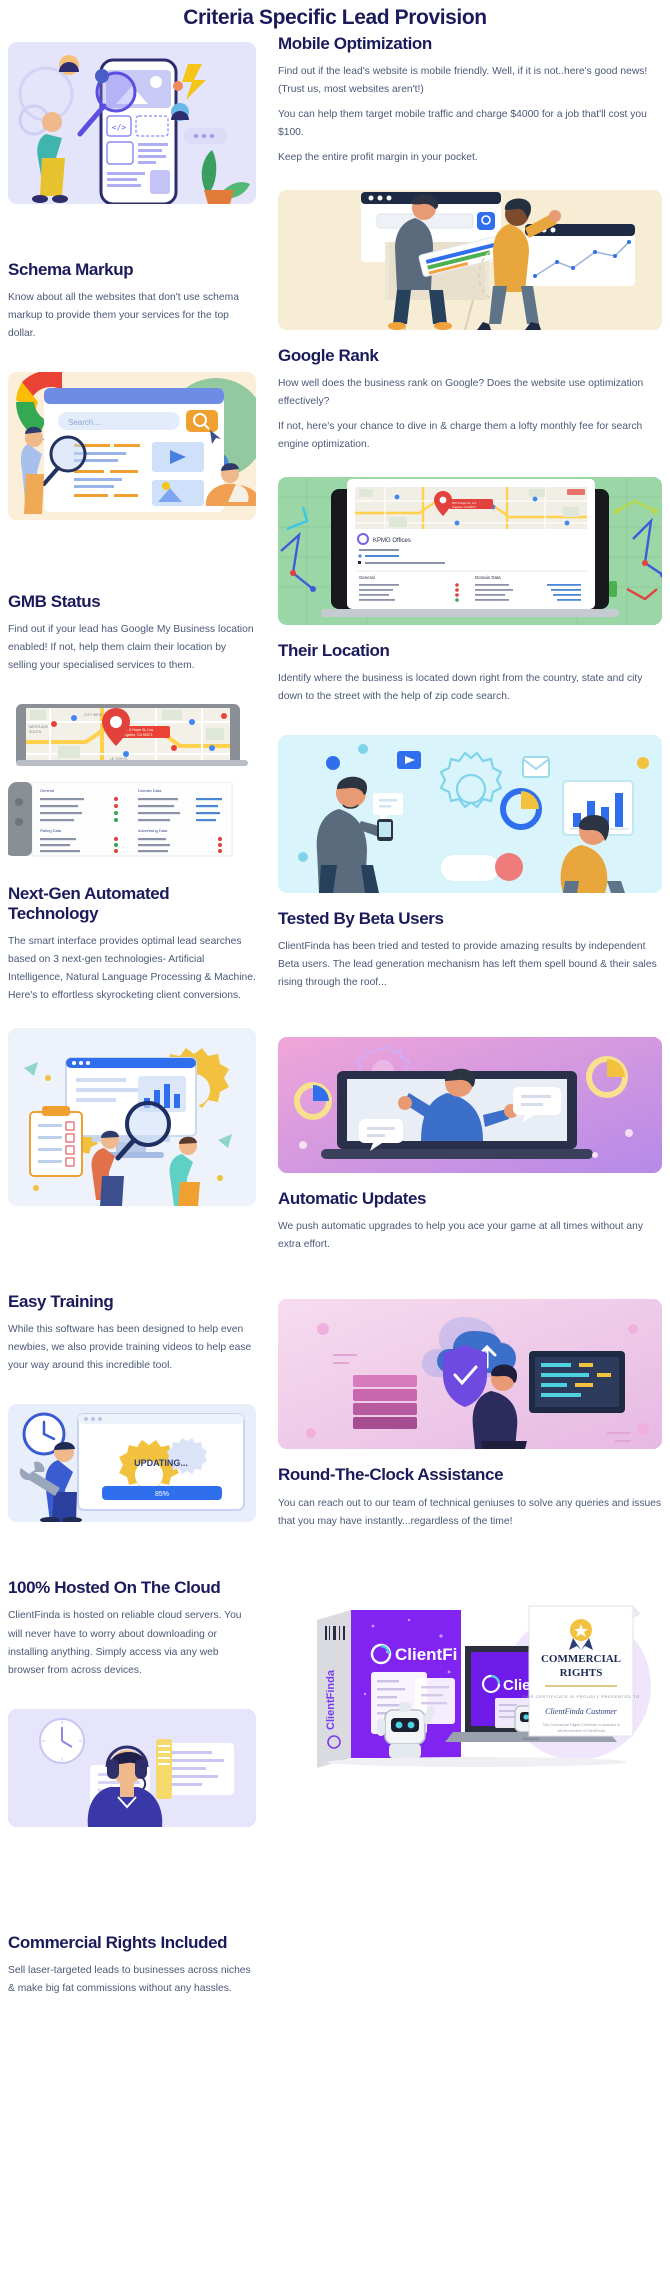 This screenshot has height=2282, width=670. I want to click on heading-automatic-updates: Automatic Updates, so click(352, 1199).